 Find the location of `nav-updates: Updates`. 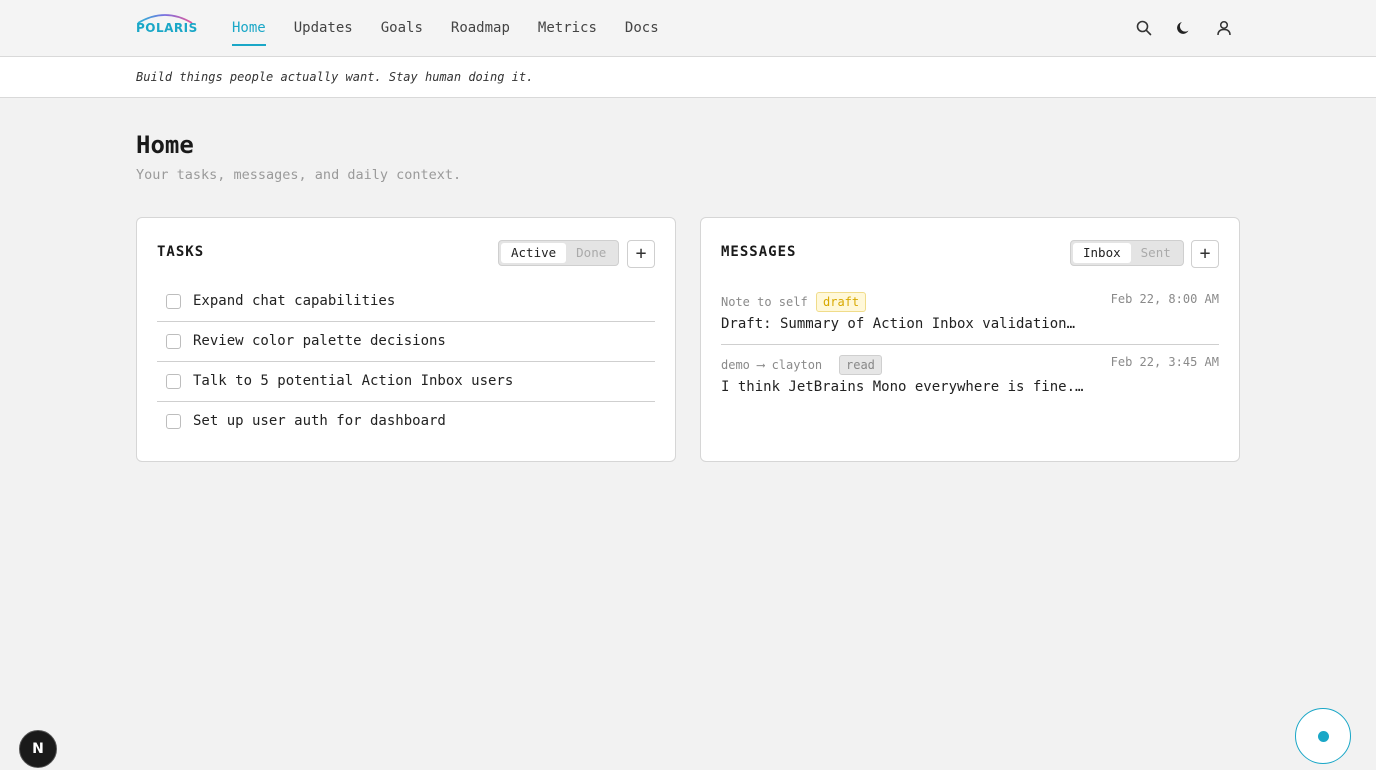

nav-updates: Updates is located at coordinates (323, 28).